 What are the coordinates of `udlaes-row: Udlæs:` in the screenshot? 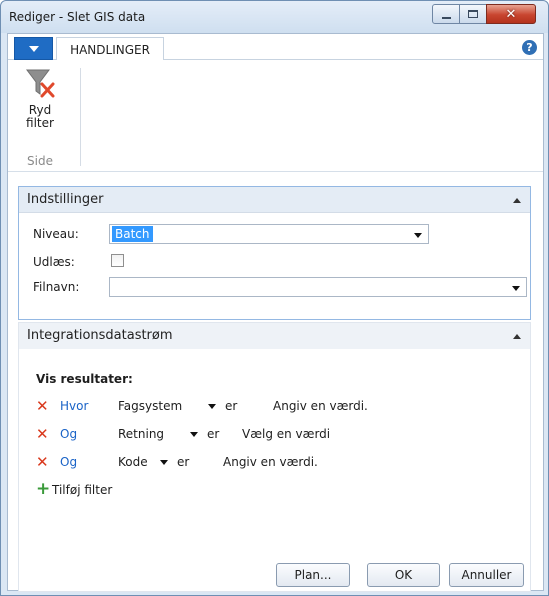 It's located at (280, 262).